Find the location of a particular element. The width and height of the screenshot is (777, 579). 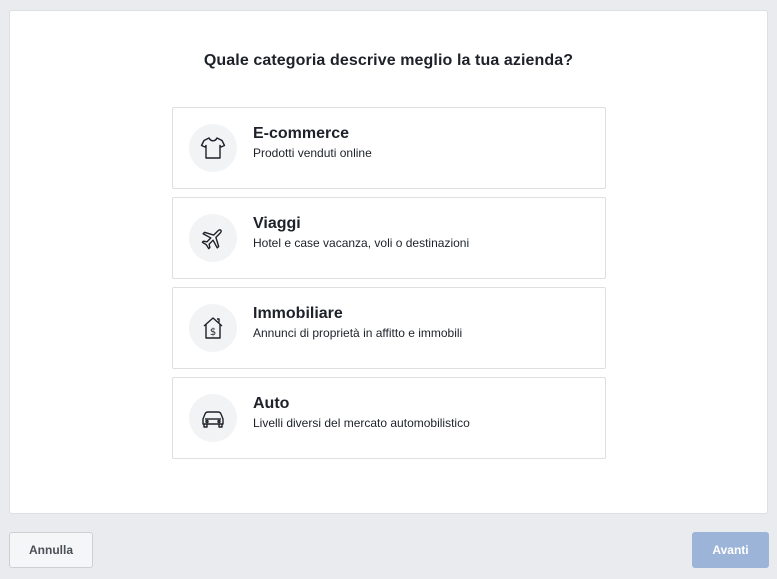

option-description: Prodotti venduti online is located at coordinates (312, 153).